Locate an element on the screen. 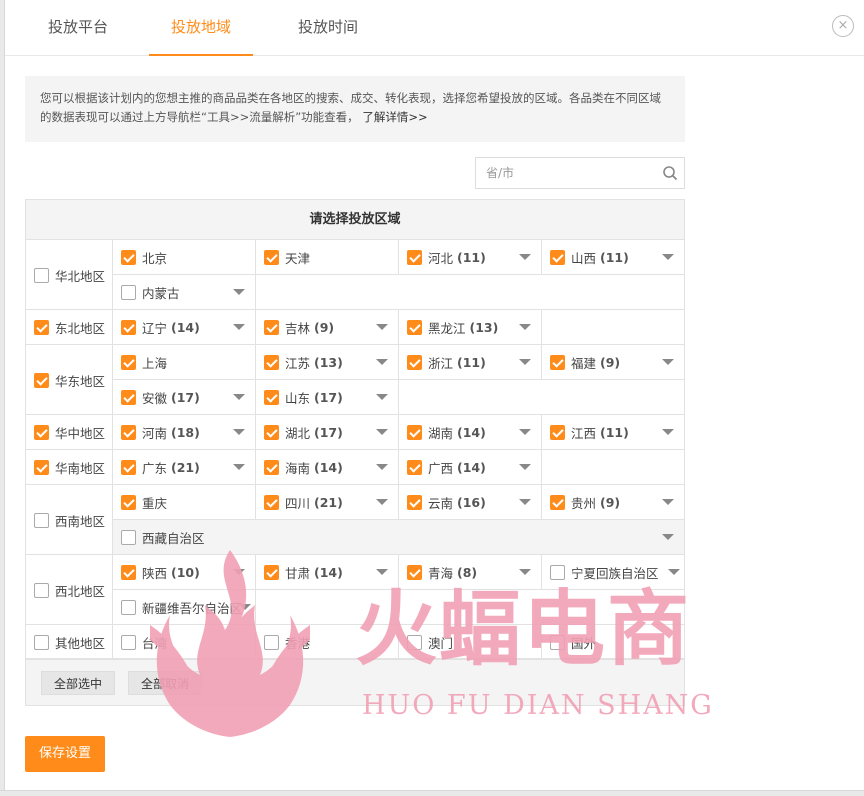  province-cell: 内蒙古 is located at coordinates (184, 292).